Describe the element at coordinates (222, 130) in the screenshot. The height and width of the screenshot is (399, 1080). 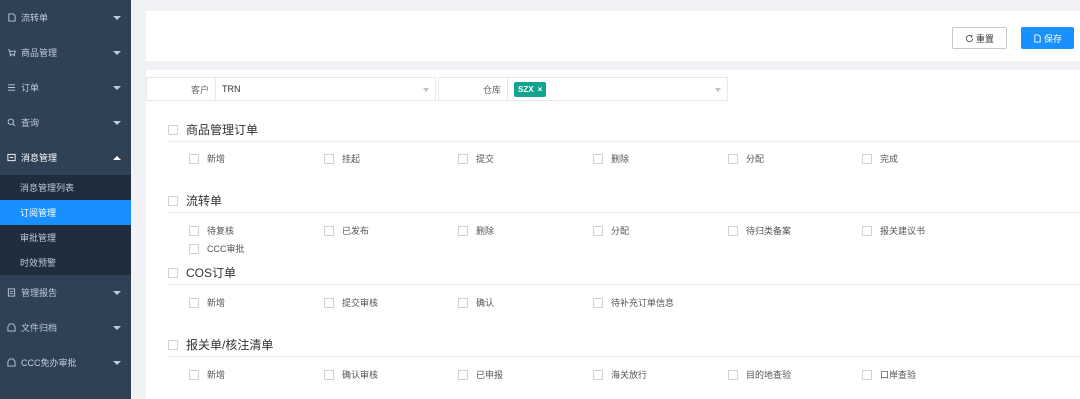
I see `section-title: 商品管理订单` at that location.